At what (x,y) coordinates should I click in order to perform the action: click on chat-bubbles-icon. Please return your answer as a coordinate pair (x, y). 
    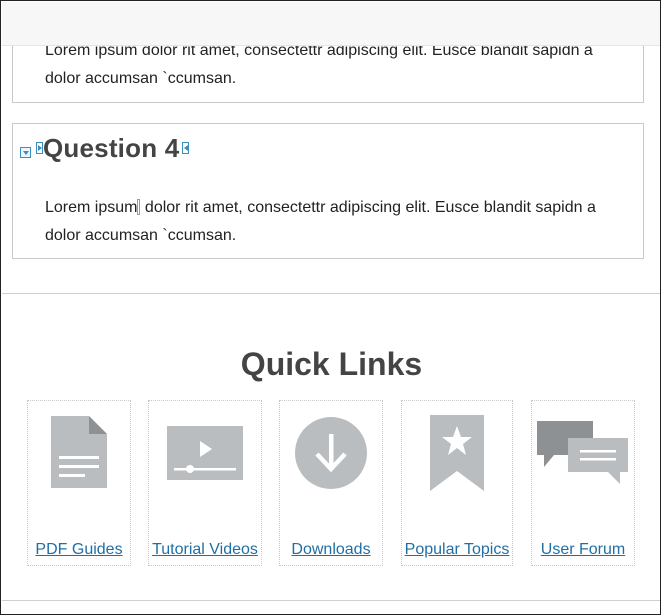
    Looking at the image, I should click on (583, 457).